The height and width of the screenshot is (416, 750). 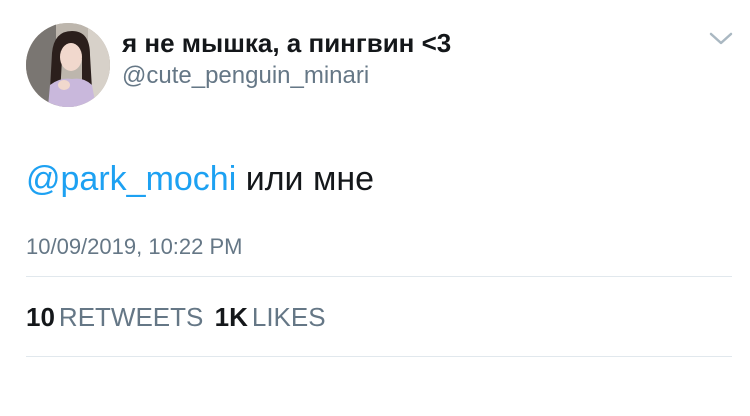 What do you see at coordinates (288, 317) in the screenshot?
I see `likes-label: LIKES` at bounding box center [288, 317].